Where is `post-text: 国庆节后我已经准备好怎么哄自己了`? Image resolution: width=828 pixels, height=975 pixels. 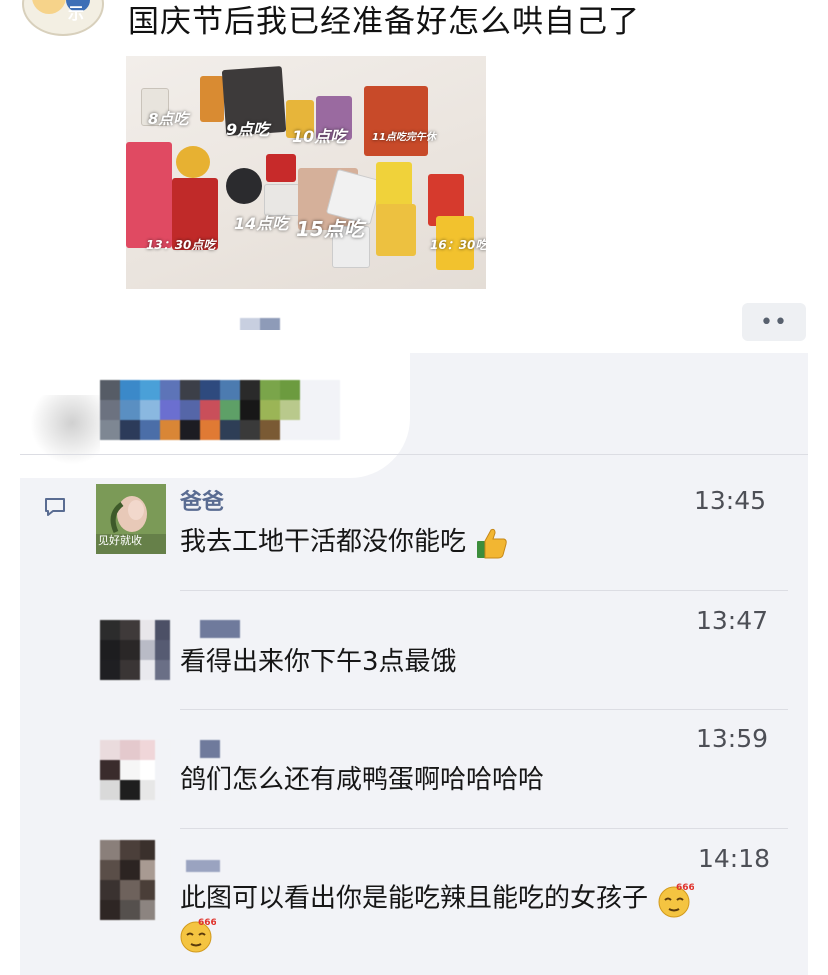 post-text: 国庆节后我已经准备好怎么哄自己了 is located at coordinates (384, 22).